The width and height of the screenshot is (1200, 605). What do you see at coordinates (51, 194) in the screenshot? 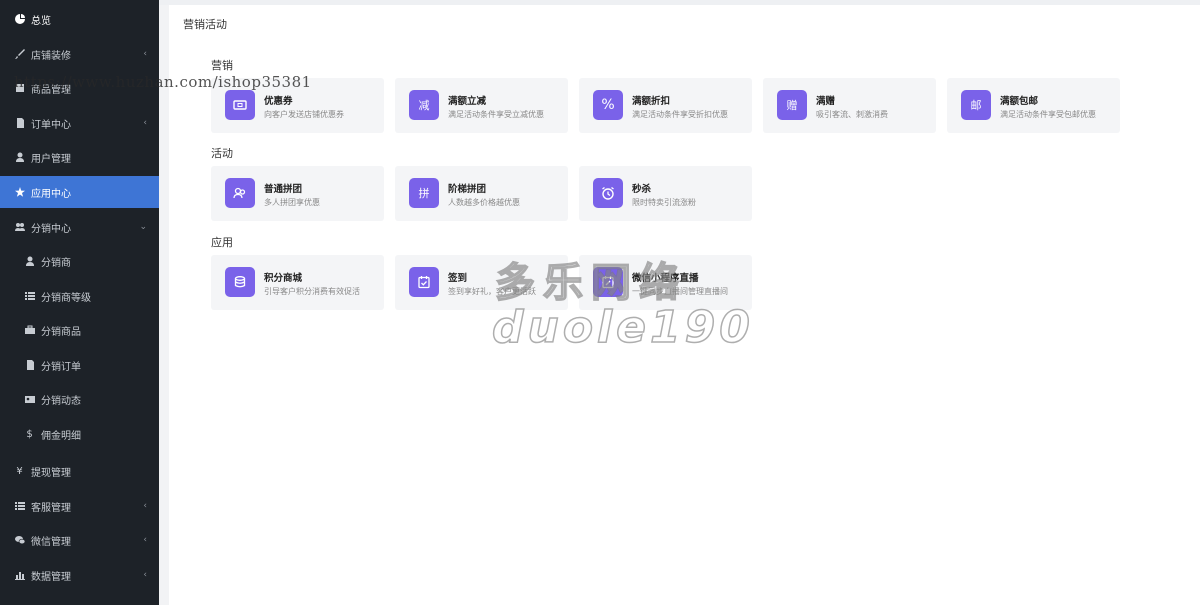
I see `sidebar-item-label: 应用中心` at bounding box center [51, 194].